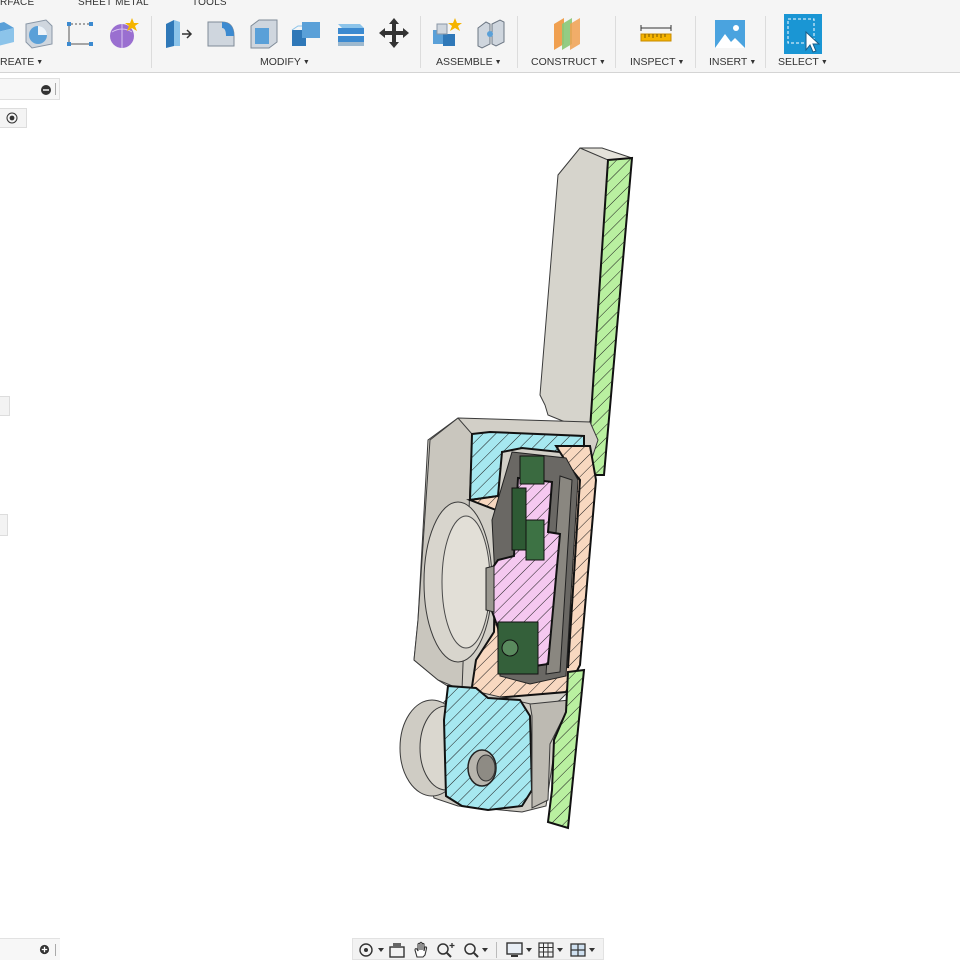  Describe the element at coordinates (46, 90) in the screenshot. I see `collapse-icon` at that location.